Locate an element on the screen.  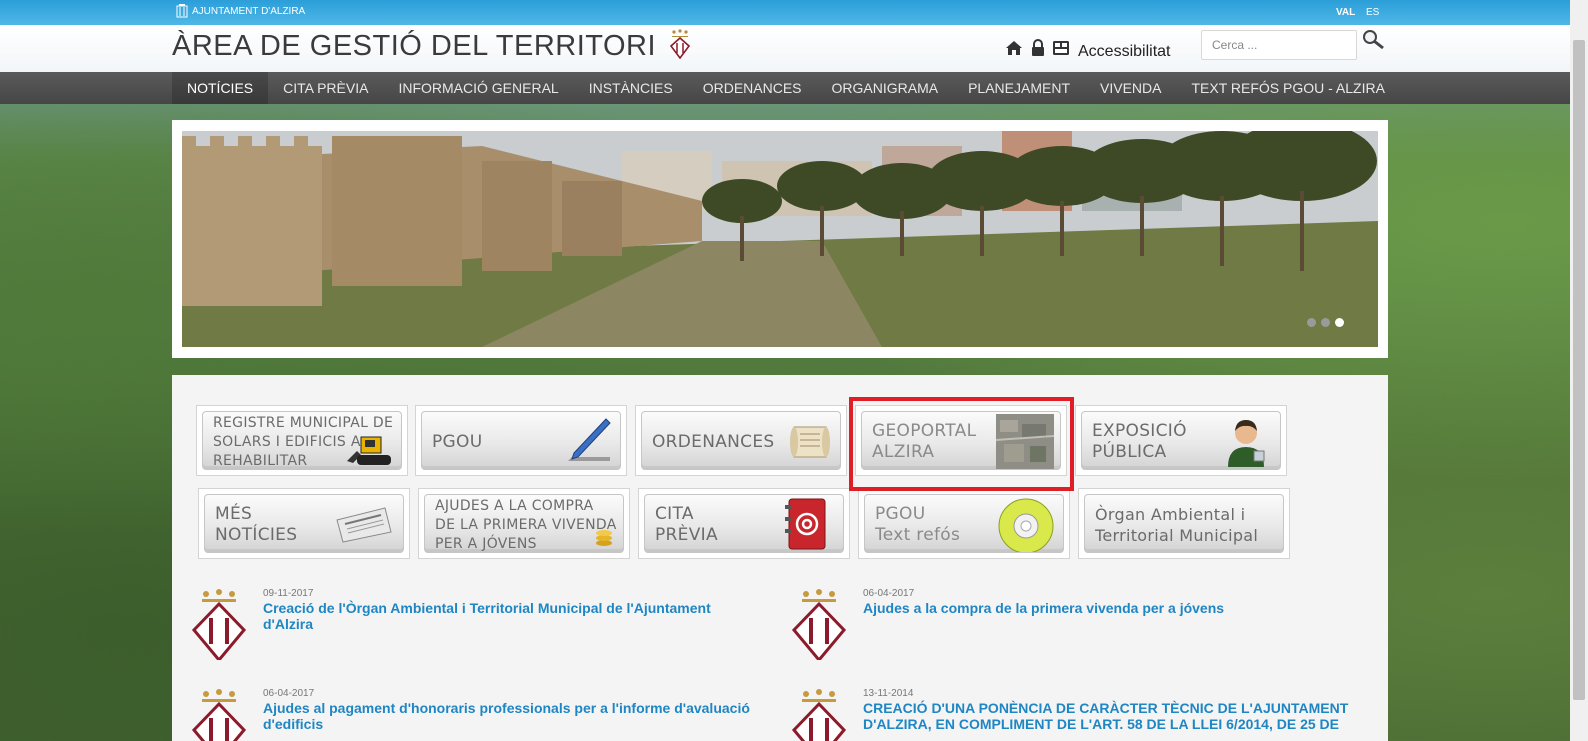
nav-item-cita-previa: CITA PRÈVIA is located at coordinates (325, 88).